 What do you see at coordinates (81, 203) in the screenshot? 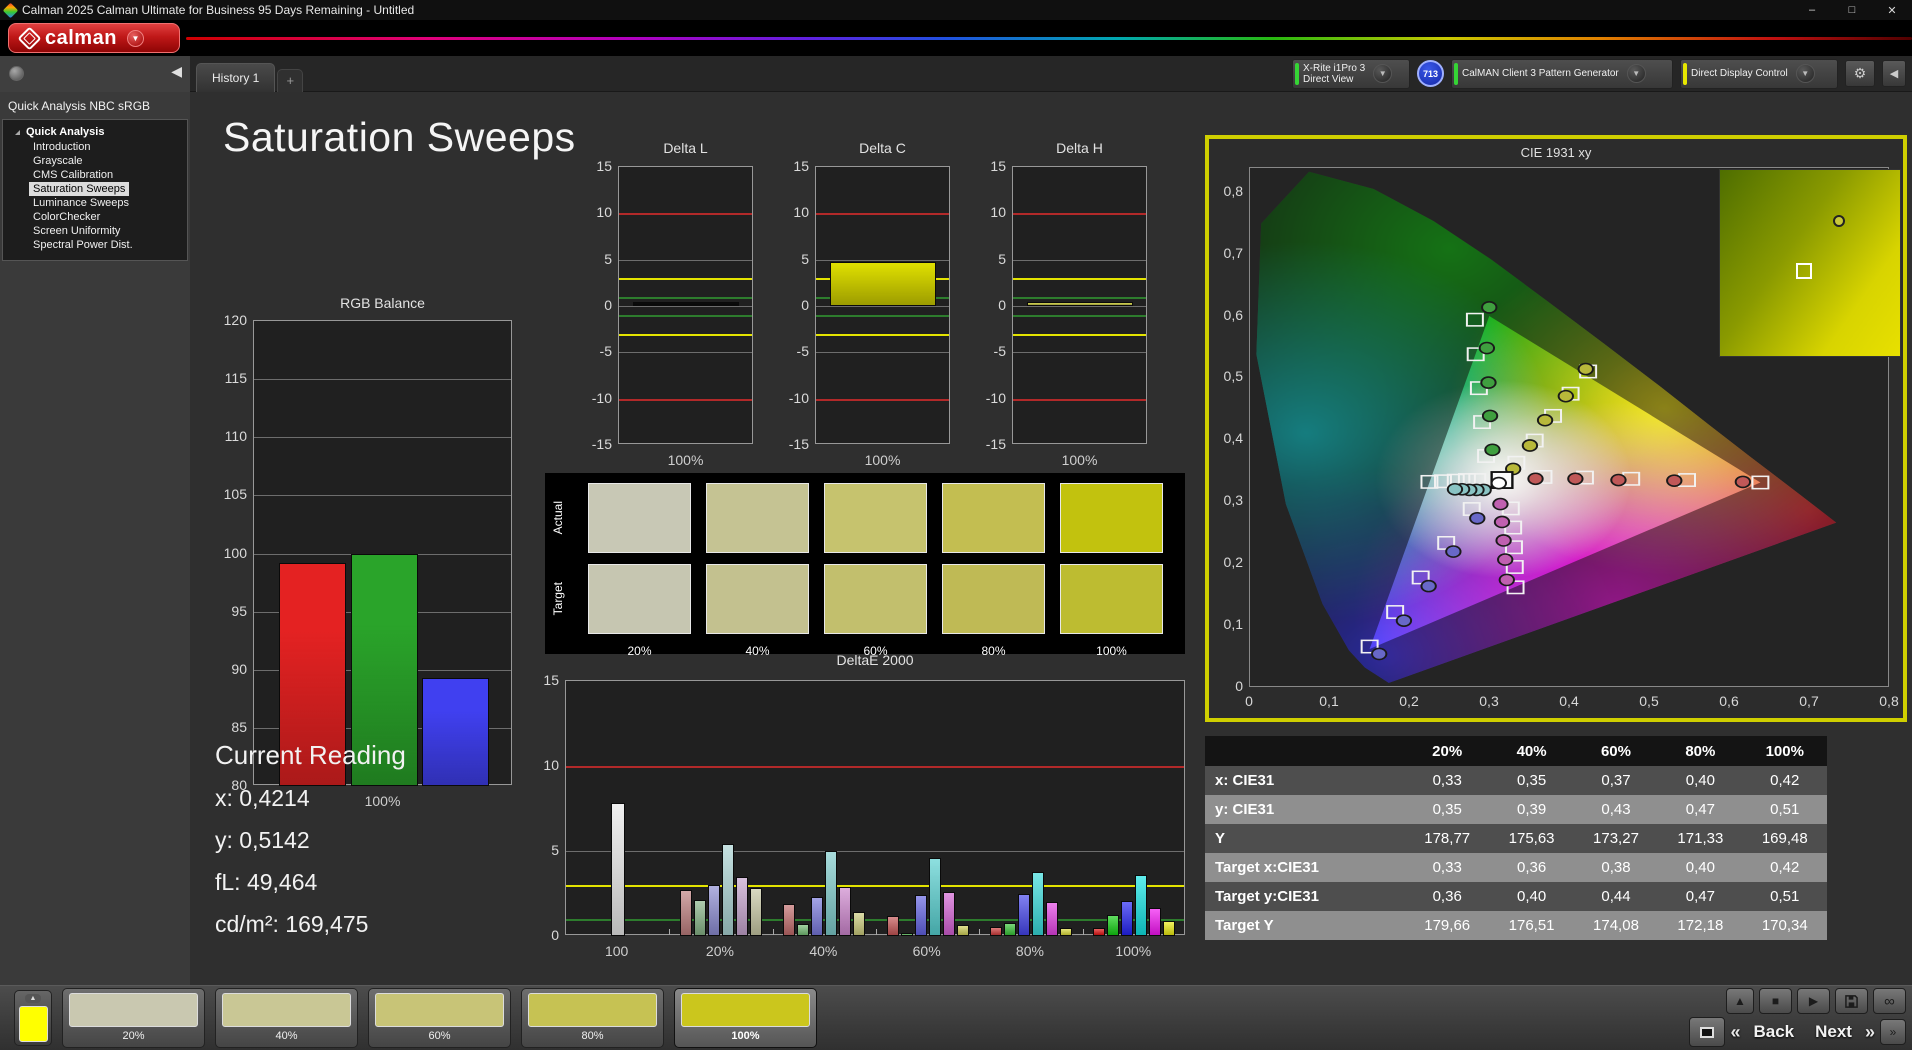
I see `tree-item-luminance-sweeps: Luminance Sweeps` at bounding box center [81, 203].